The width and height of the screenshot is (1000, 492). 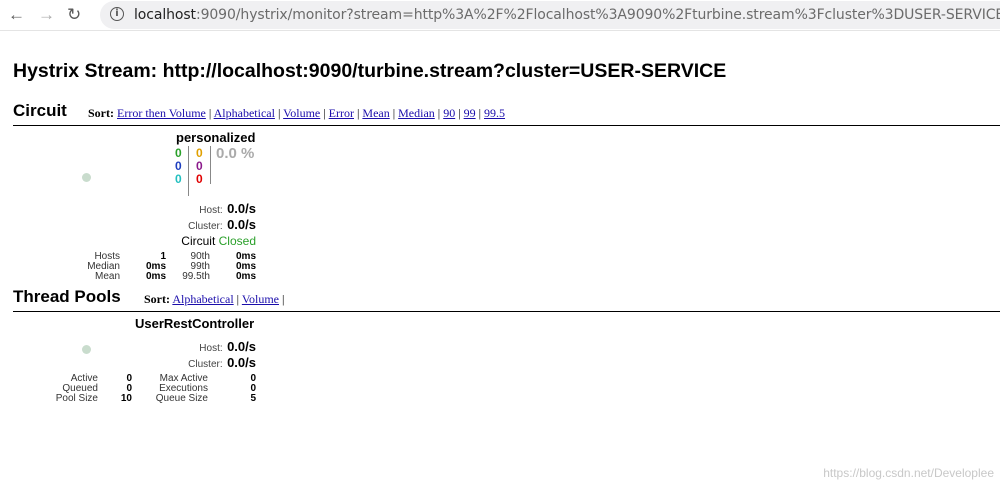 I want to click on reload-icon: ↻, so click(x=74, y=15).